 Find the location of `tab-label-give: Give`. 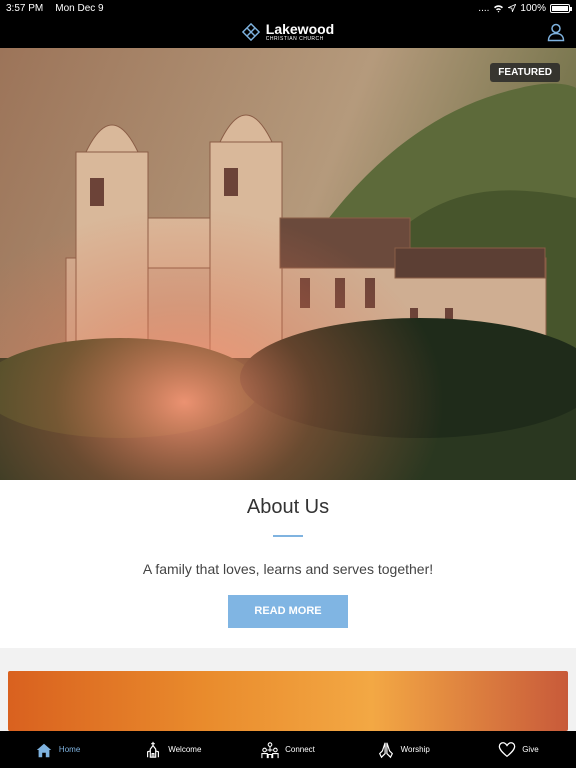

tab-label-give: Give is located at coordinates (530, 749).